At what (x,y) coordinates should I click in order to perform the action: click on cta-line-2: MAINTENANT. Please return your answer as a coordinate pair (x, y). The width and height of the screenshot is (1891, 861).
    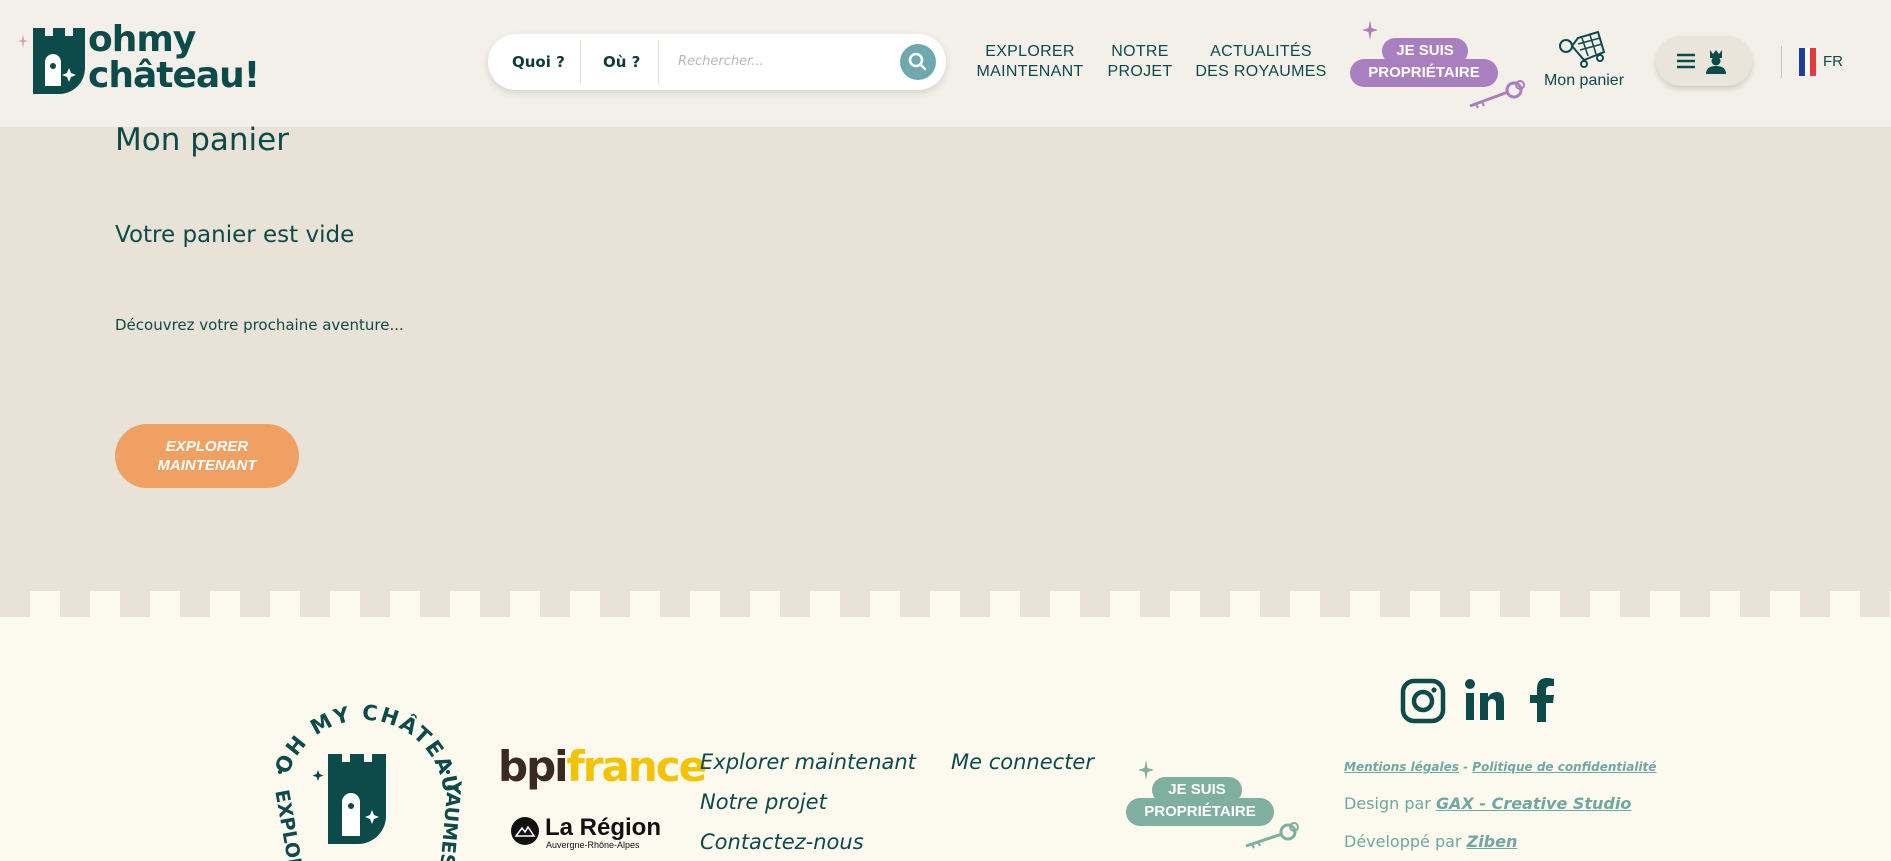
    Looking at the image, I should click on (207, 465).